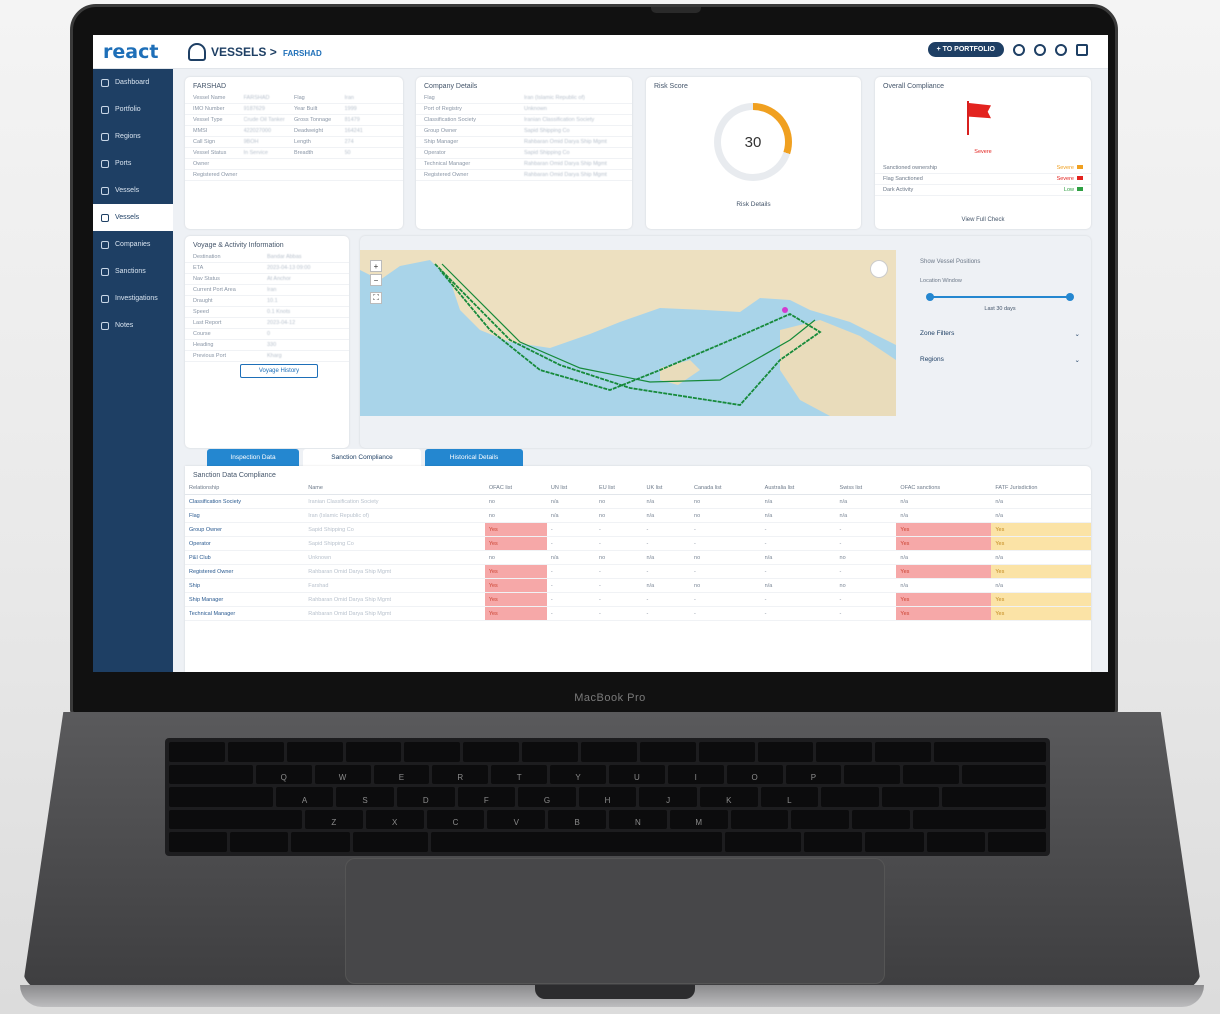 The image size is (1220, 1014). Describe the element at coordinates (600, 52) in the screenshot. I see `top-bar: react VESSELS > FARSHAD + TO PORTFOLIO` at that location.